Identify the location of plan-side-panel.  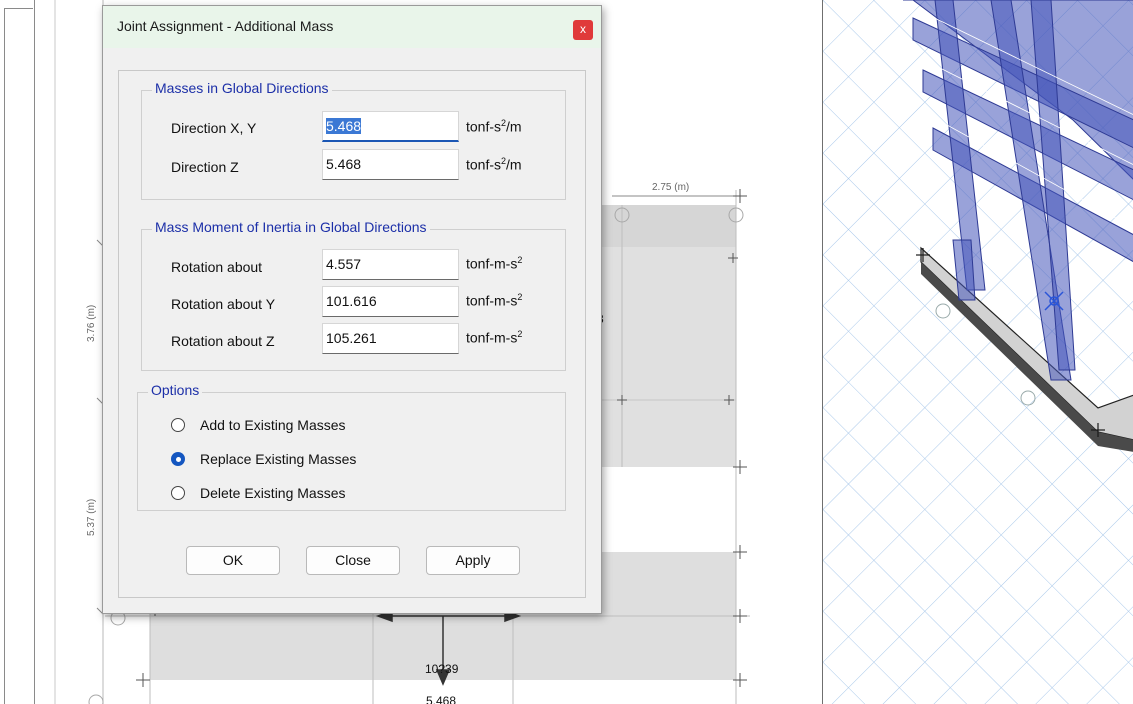
(17, 352).